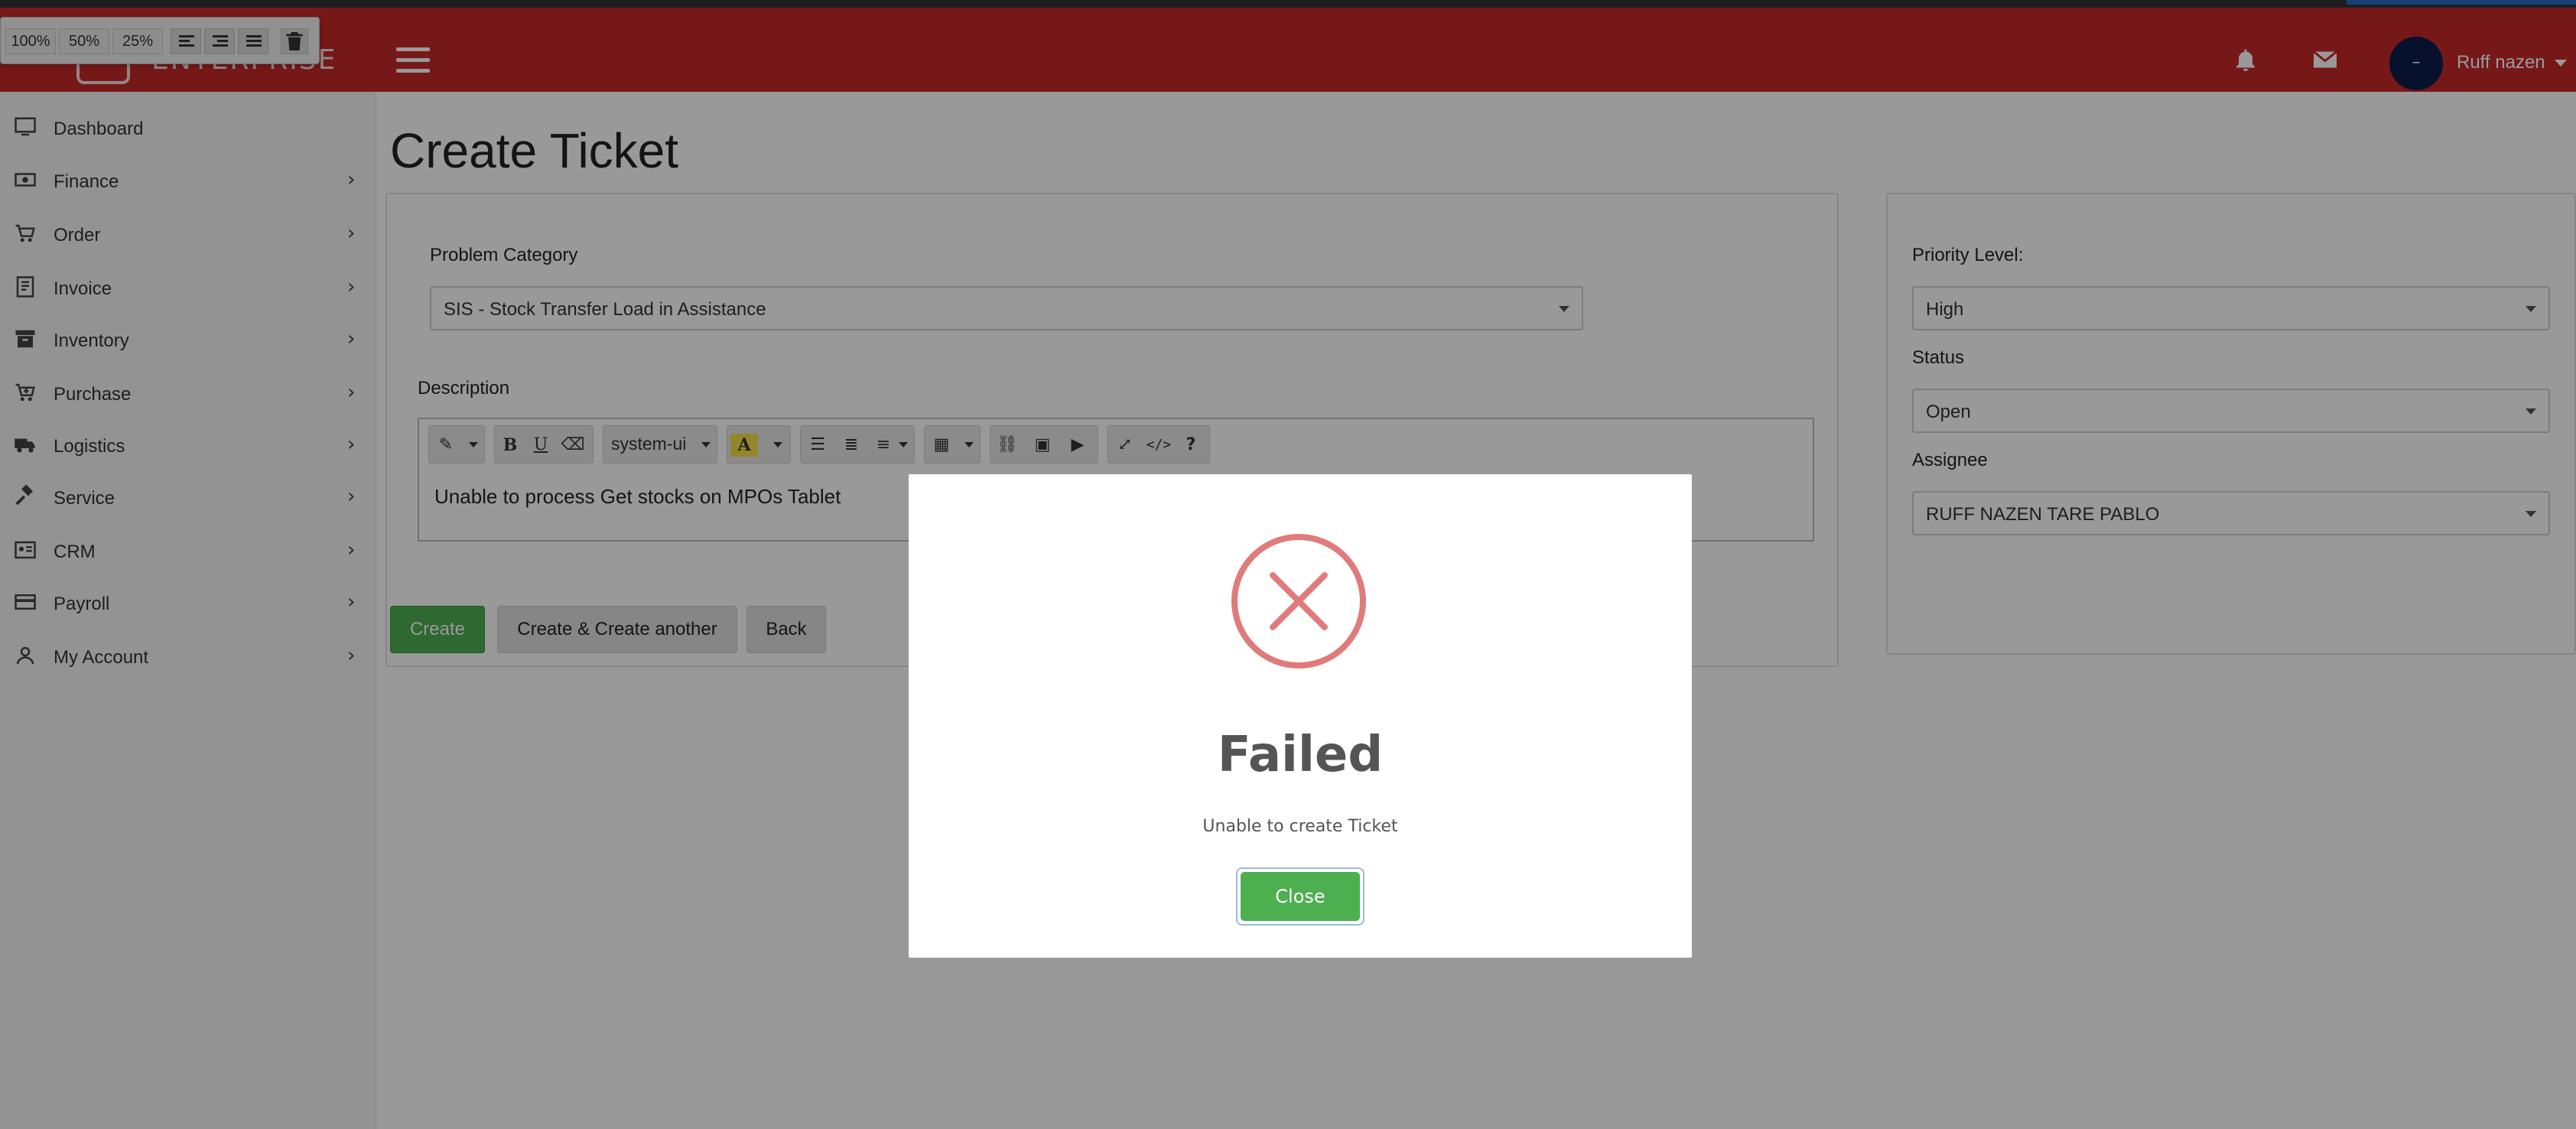 The height and width of the screenshot is (1129, 2576). What do you see at coordinates (1300, 755) in the screenshot?
I see `dialog-title: Failed` at bounding box center [1300, 755].